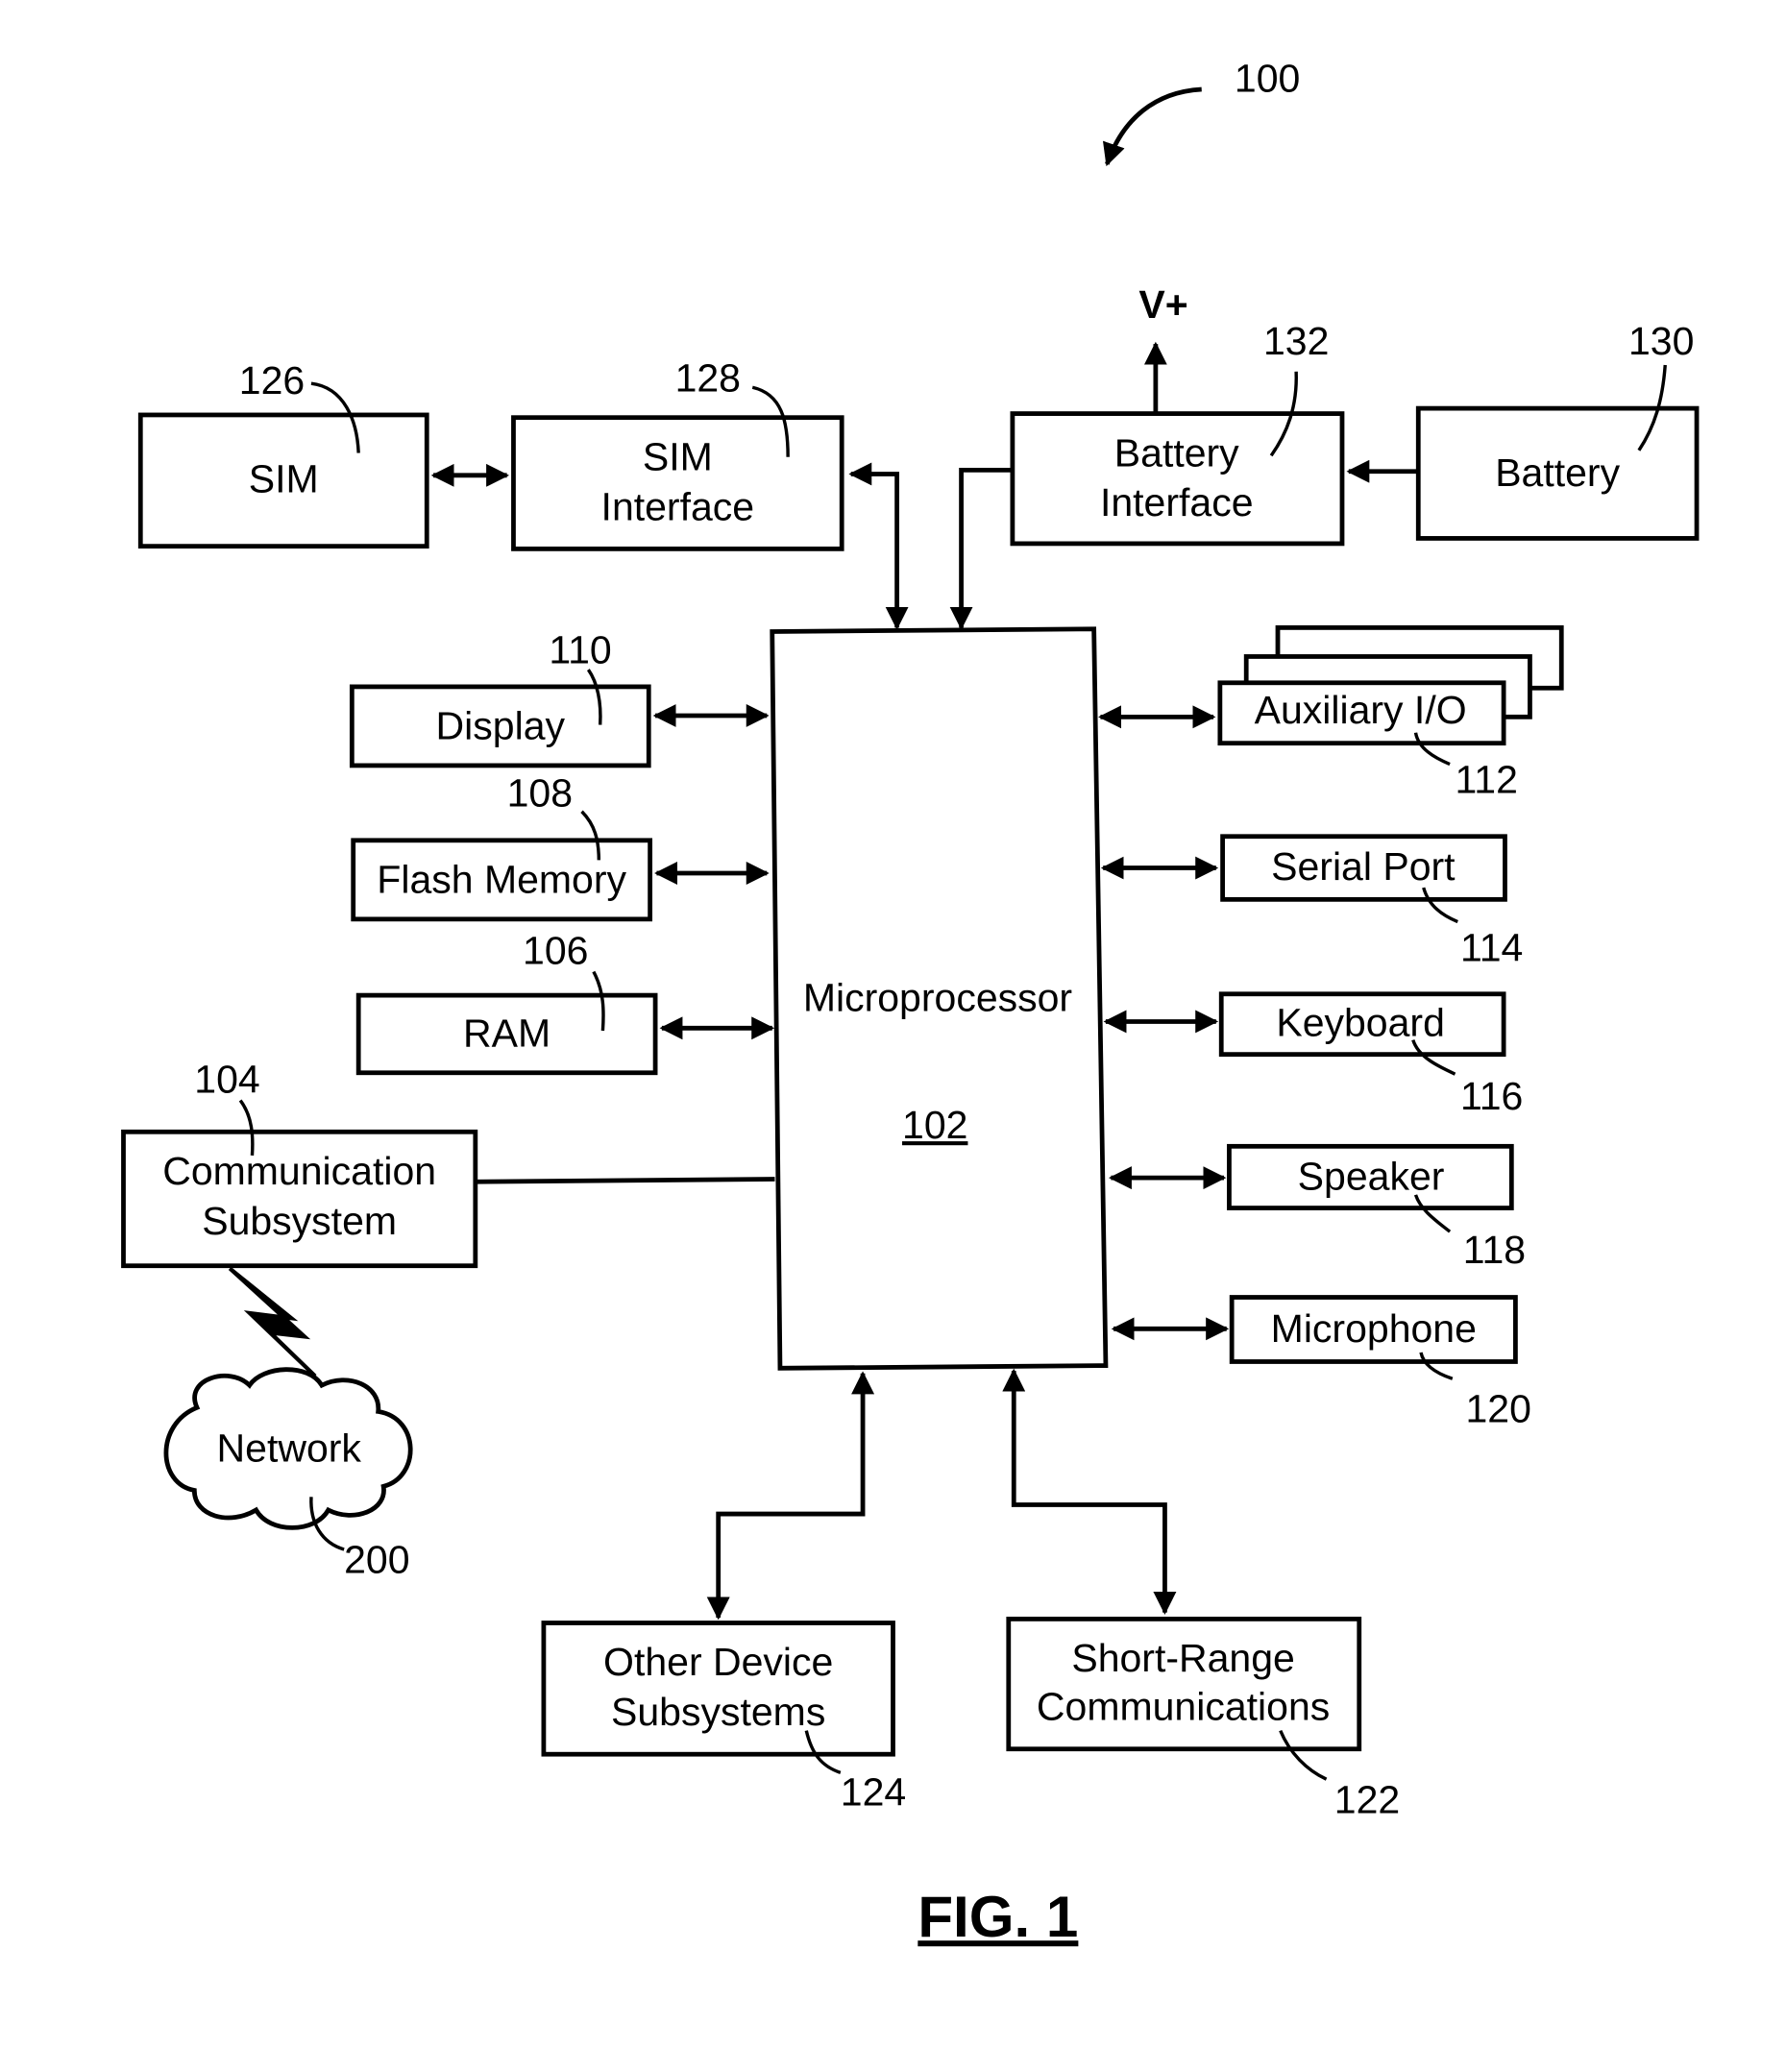 This screenshot has height=2072, width=1786. What do you see at coordinates (1162, 304) in the screenshot?
I see `vplus-label: V+` at bounding box center [1162, 304].